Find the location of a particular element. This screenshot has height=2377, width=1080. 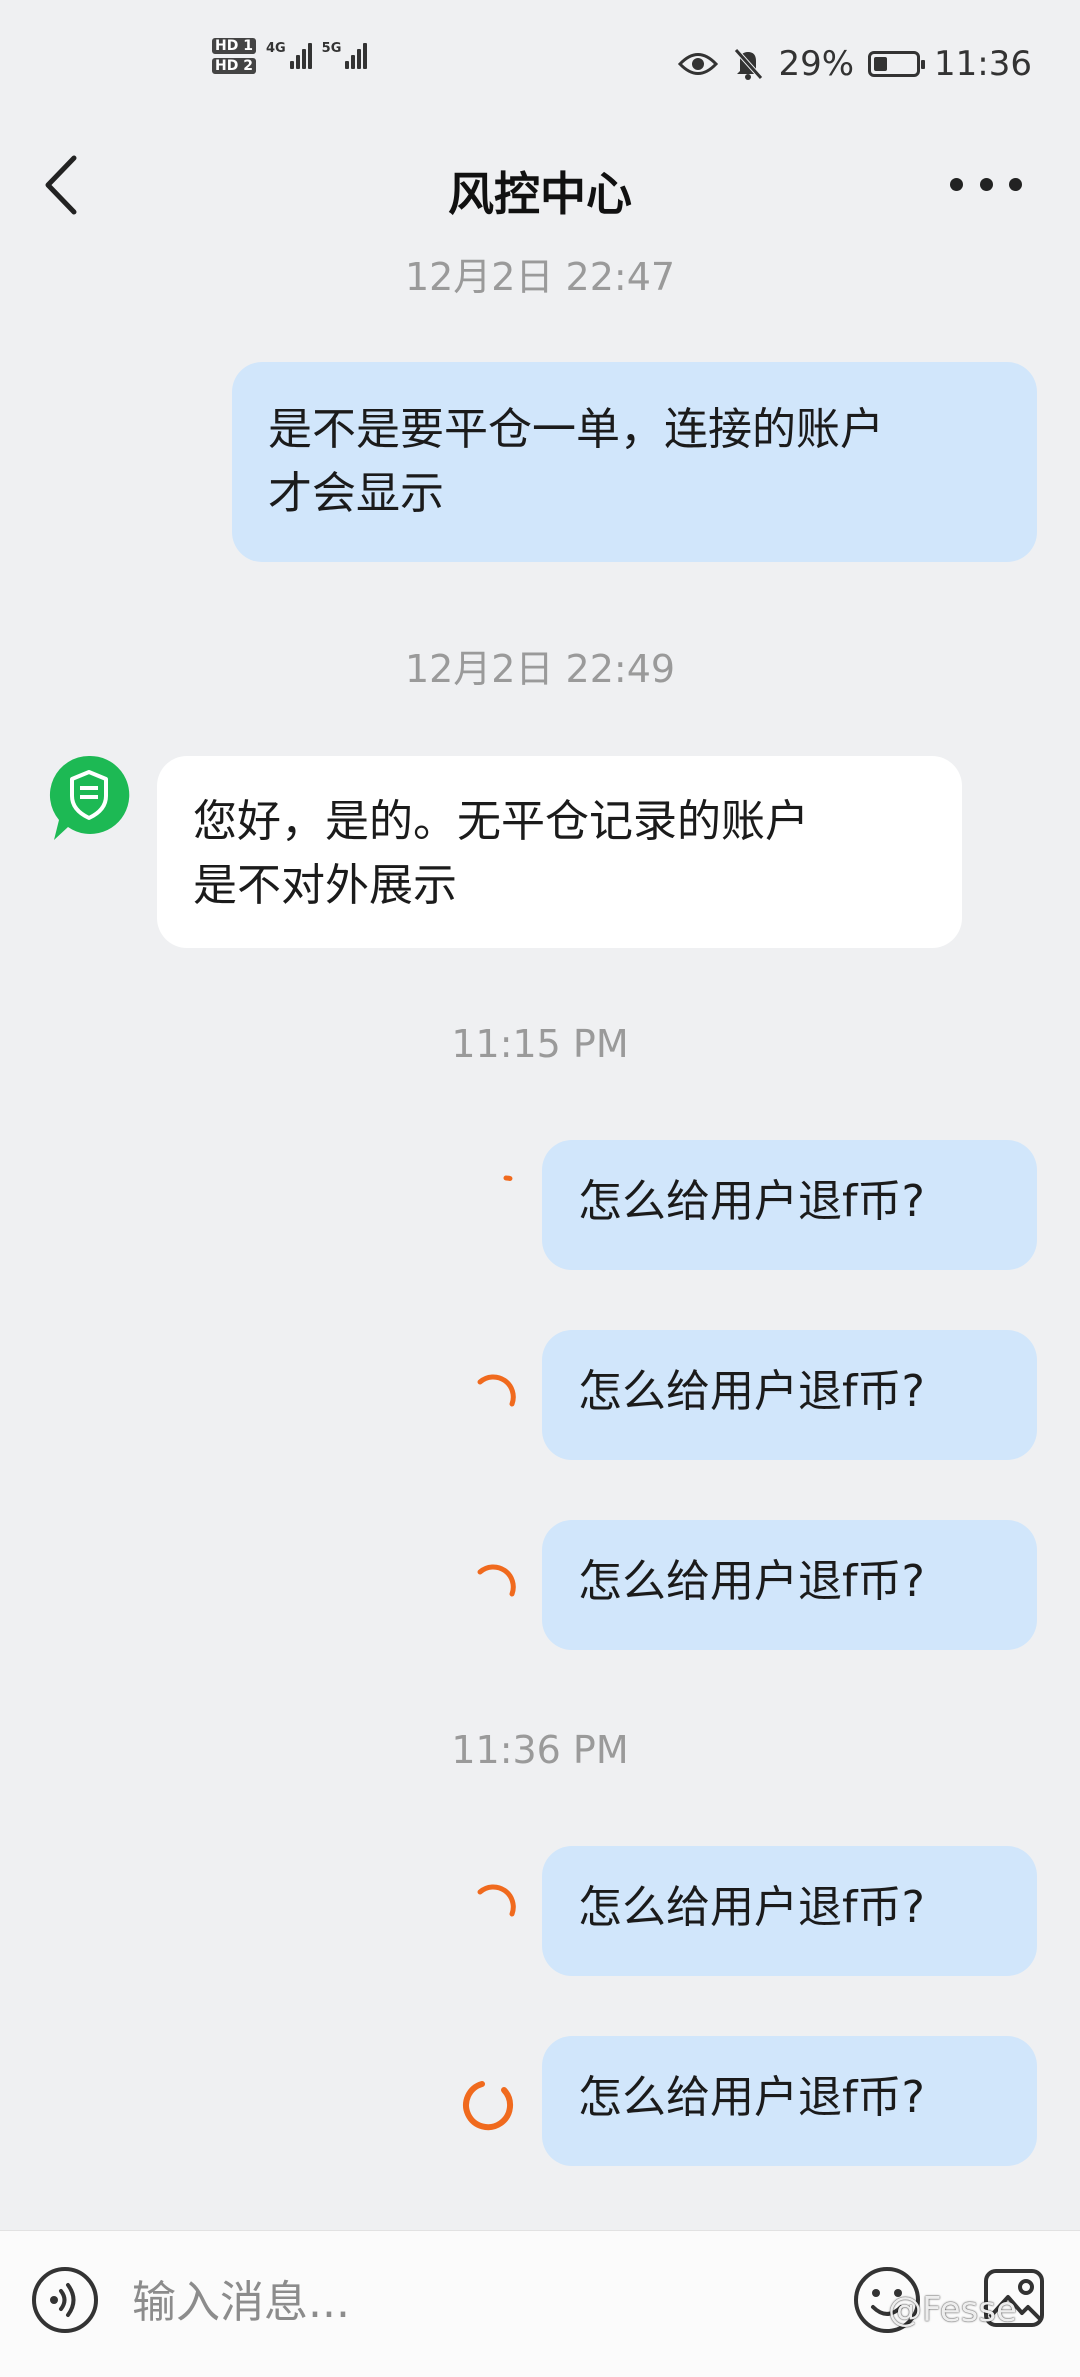

voice-input-icon is located at coordinates (65, 2300).